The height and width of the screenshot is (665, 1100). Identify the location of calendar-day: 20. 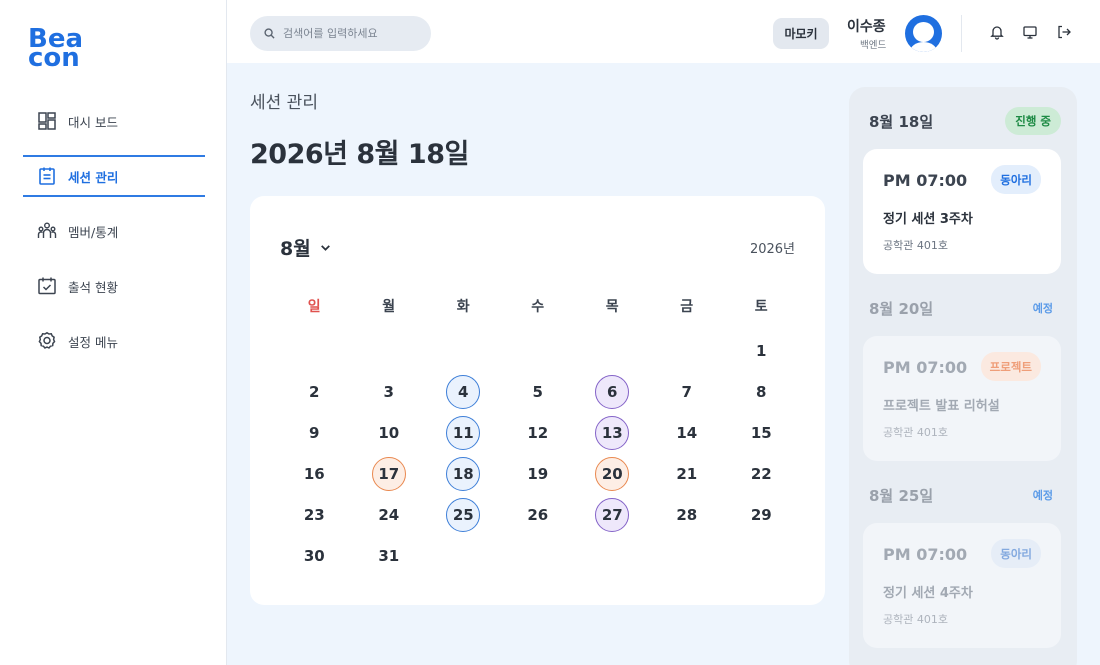
(612, 473).